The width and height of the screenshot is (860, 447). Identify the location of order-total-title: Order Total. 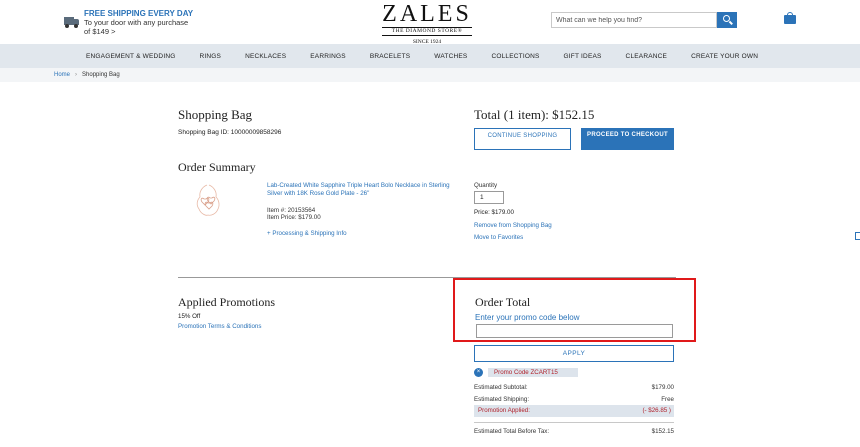
(503, 302).